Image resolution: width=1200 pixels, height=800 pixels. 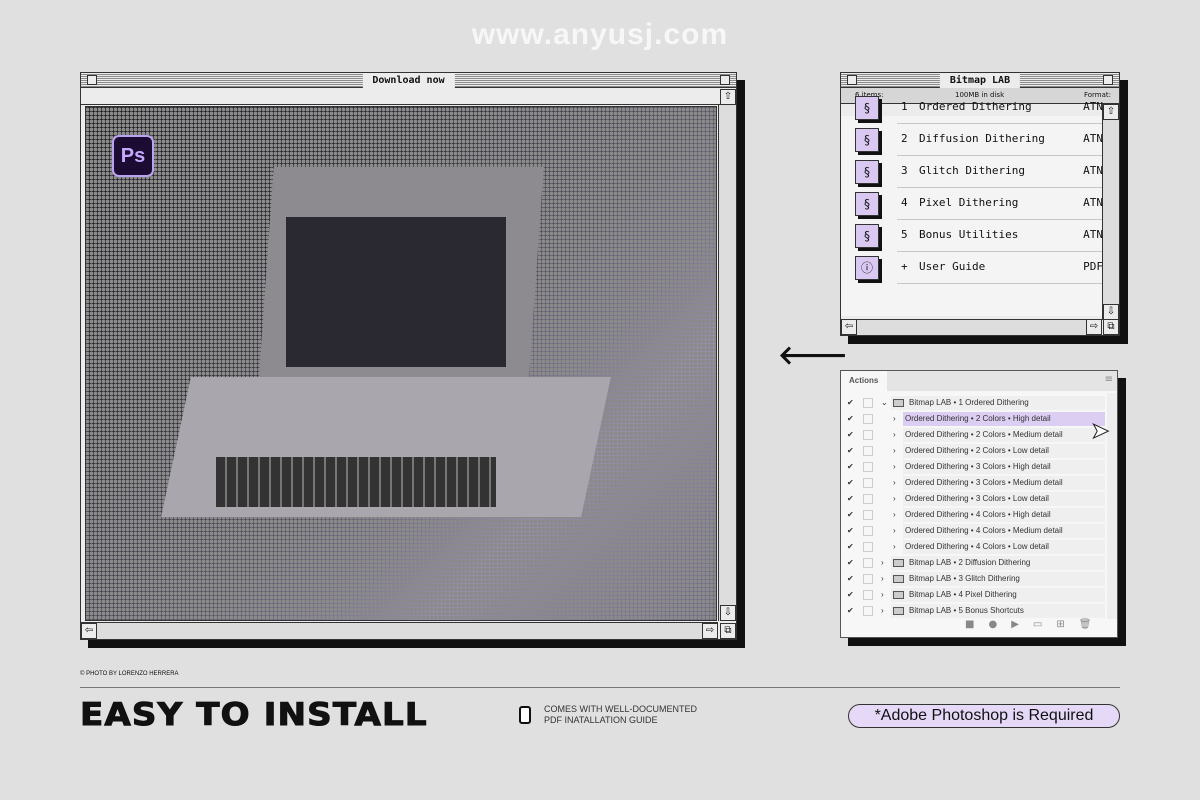 I want to click on chevron-down-icon: ⌄, so click(x=884, y=403).